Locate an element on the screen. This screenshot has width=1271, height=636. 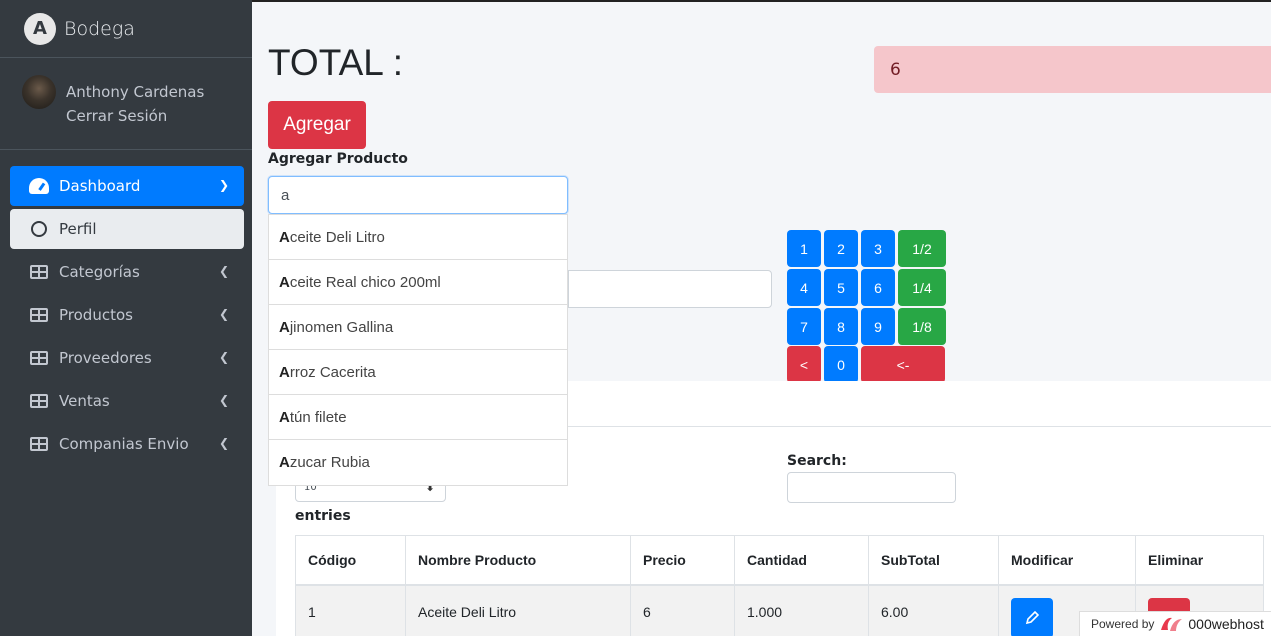
powered-by-badge: Powered by 000webhost is located at coordinates (1175, 623).